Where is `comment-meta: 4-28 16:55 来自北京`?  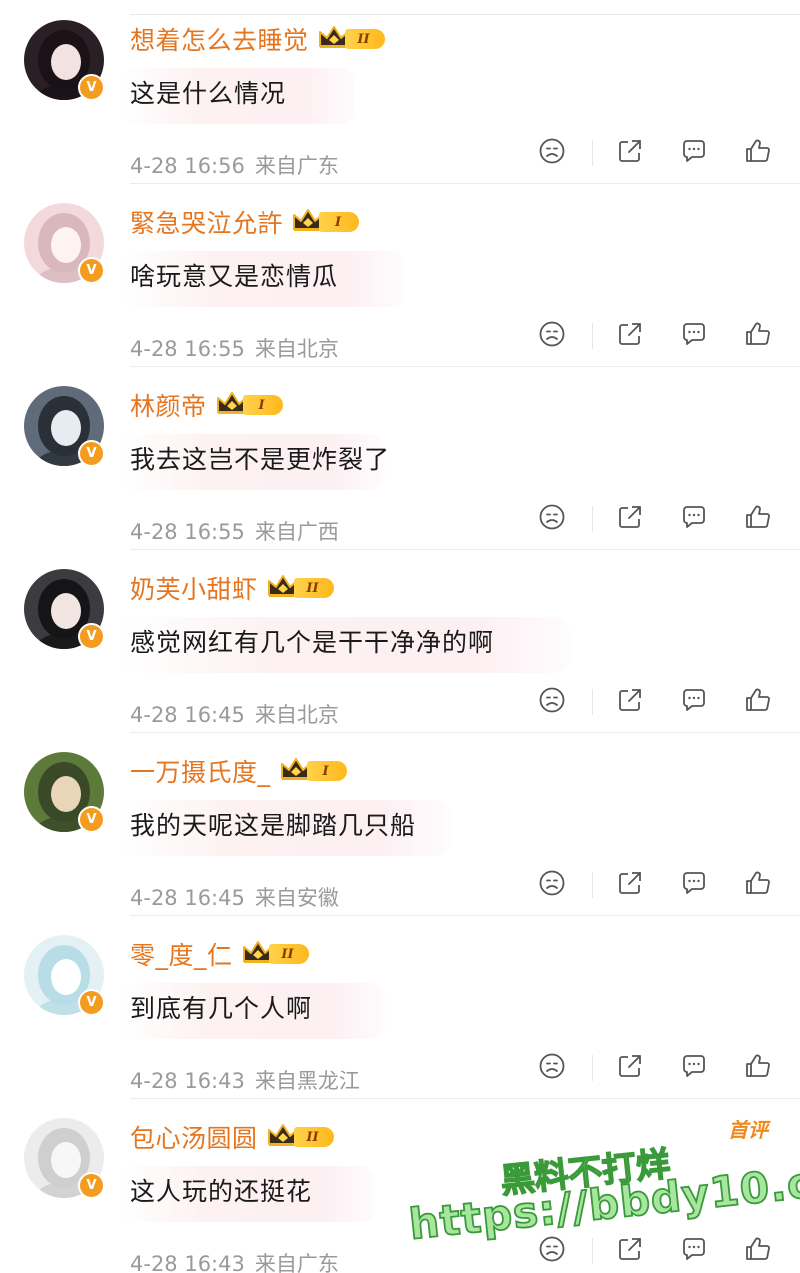
comment-meta: 4-28 16:55 来自北京 is located at coordinates (234, 348).